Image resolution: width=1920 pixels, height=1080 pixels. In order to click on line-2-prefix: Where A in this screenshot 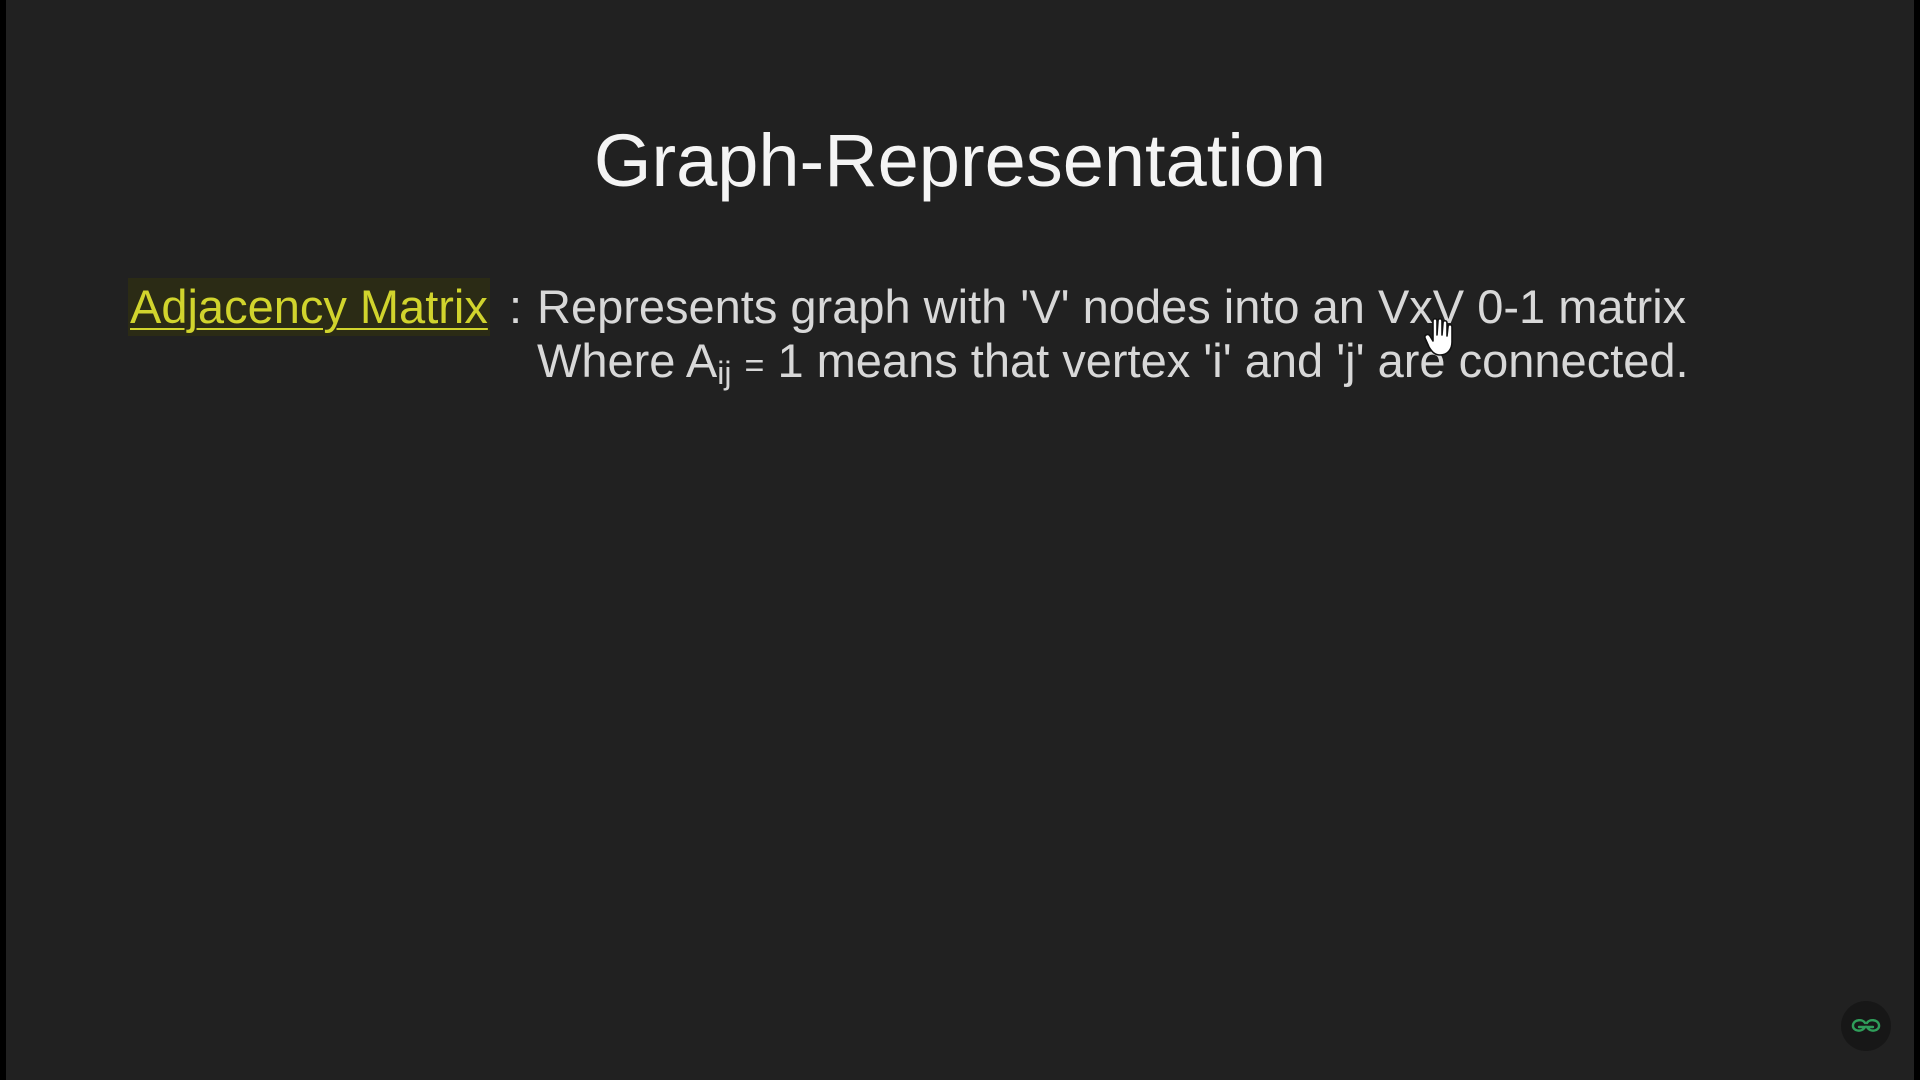, I will do `click(627, 360)`.